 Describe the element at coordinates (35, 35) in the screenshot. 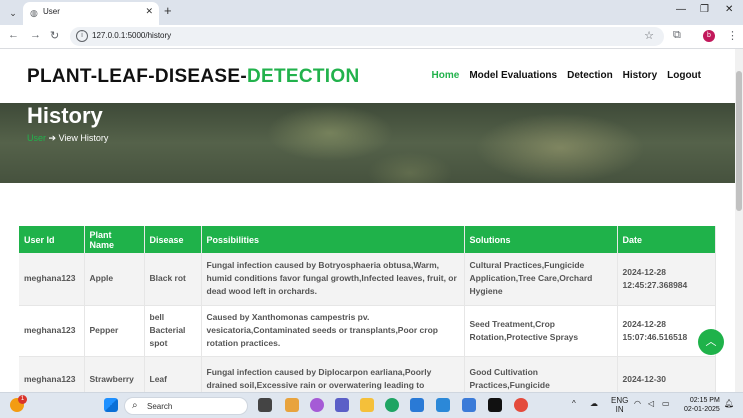

I see `forward-icon: →` at that location.